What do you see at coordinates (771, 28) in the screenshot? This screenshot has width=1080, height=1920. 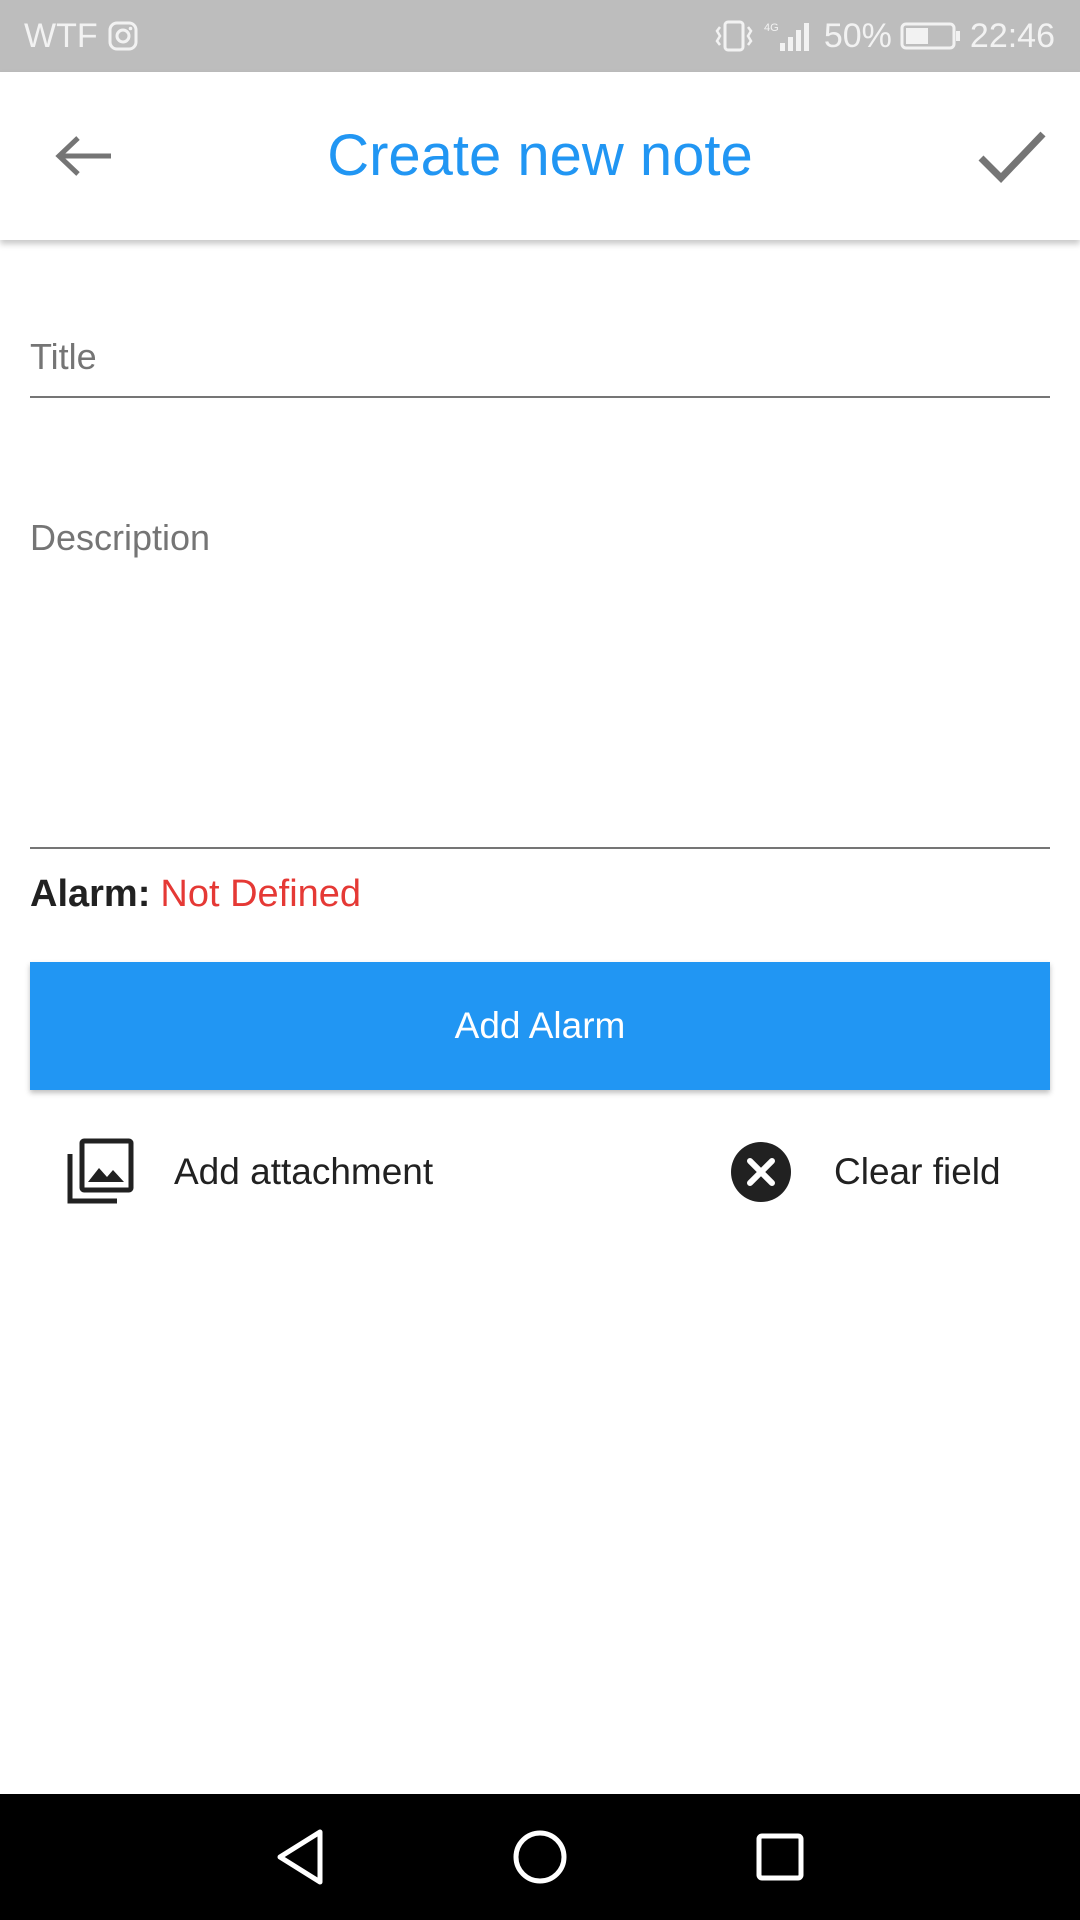 I see `network-type-label: 4G` at bounding box center [771, 28].